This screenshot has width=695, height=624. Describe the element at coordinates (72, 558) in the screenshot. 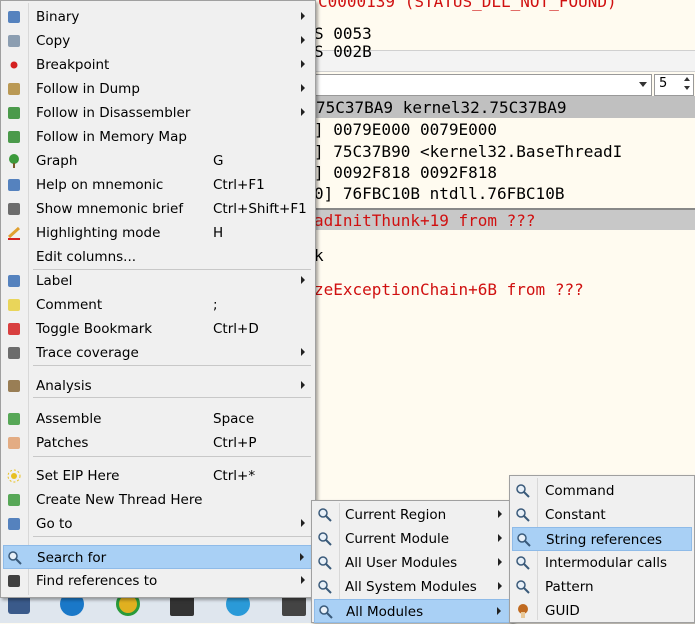

I see `menu-item-label: Search for` at that location.